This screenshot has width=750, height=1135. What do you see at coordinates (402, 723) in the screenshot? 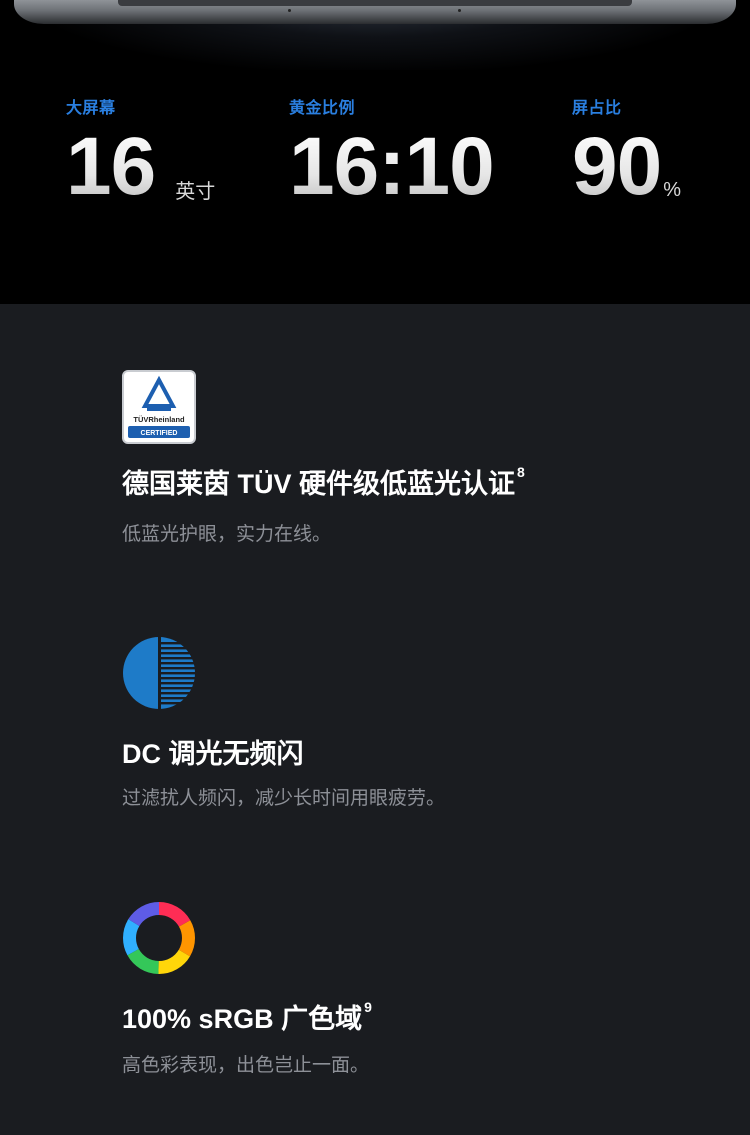
I see `feature-dc-dimming: DC 调光无频闪 过滤扰人频闪，减少长时间用眼疲劳。` at bounding box center [402, 723].